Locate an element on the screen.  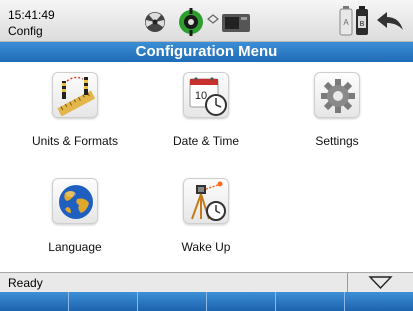
units-formats-icon is located at coordinates (75, 95).